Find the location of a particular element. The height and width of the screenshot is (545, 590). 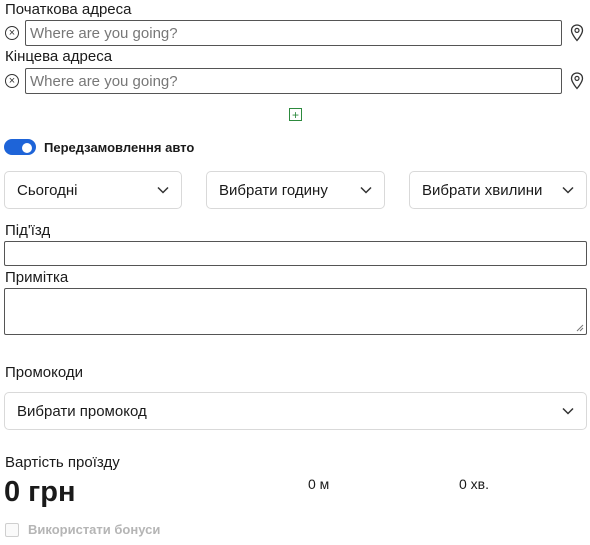

use-bonuses-checkbox is located at coordinates (12, 530).